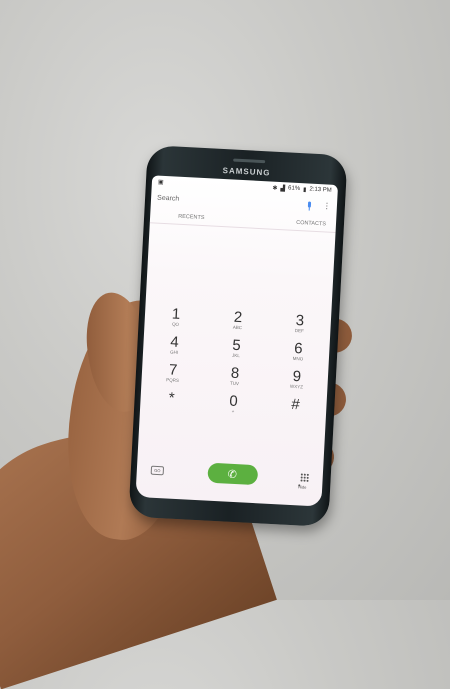 The image size is (450, 689). Describe the element at coordinates (311, 224) in the screenshot. I see `tab-contacts: CONTACTS` at that location.